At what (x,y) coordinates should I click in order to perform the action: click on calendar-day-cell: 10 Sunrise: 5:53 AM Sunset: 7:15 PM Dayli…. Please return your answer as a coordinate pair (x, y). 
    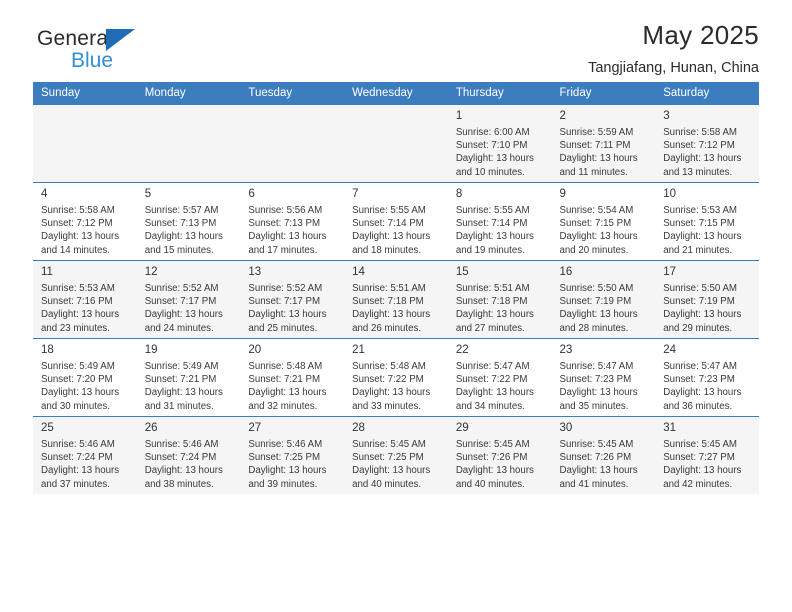
    Looking at the image, I should click on (707, 221).